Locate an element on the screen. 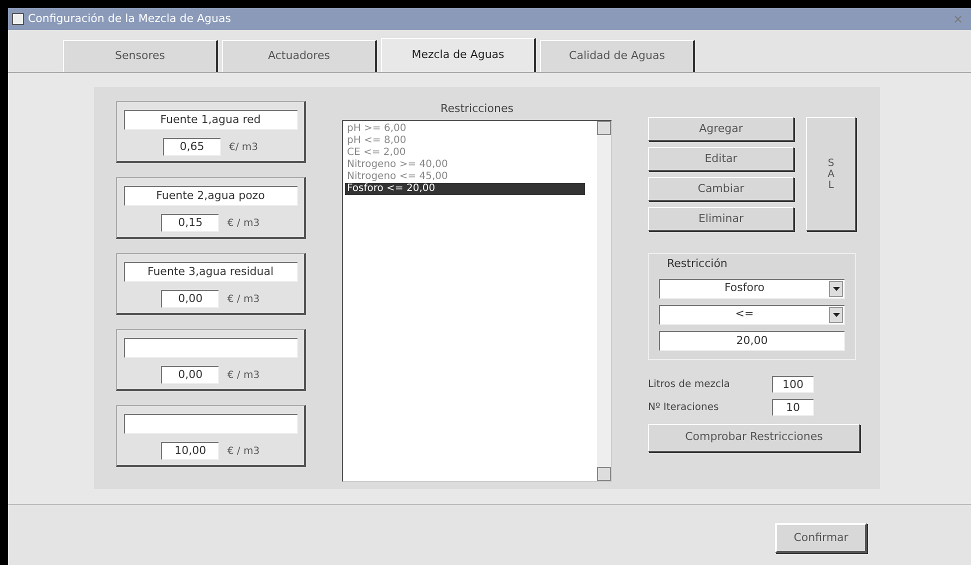 This screenshot has width=971, height=565. value-field: 20,00 is located at coordinates (752, 340).